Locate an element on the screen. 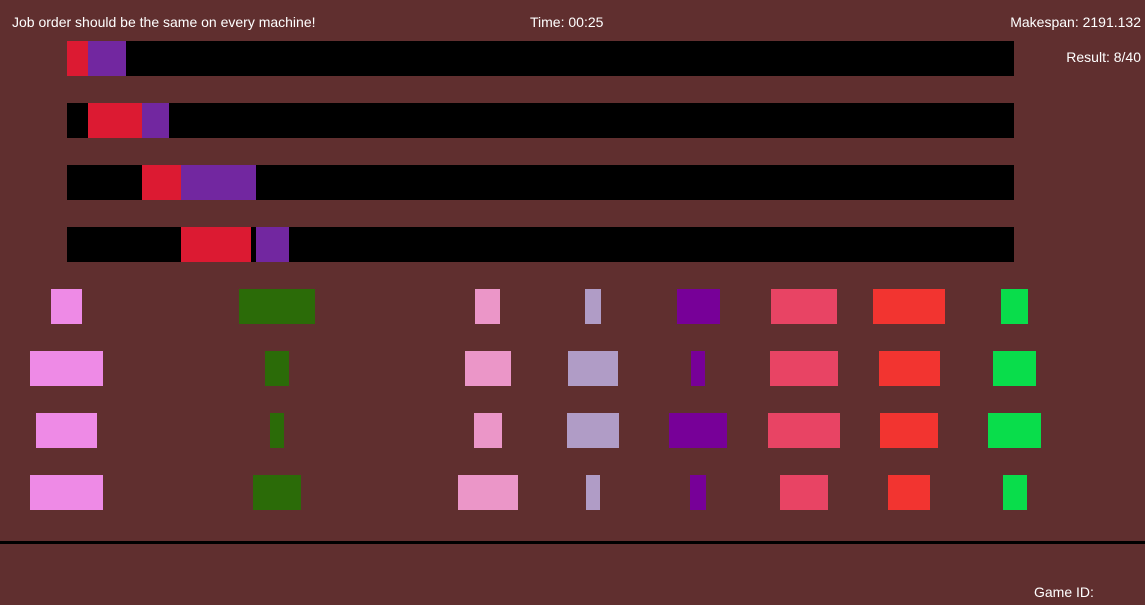 Image resolution: width=1145 pixels, height=605 pixels. job-light-pink-op4 is located at coordinates (488, 492).